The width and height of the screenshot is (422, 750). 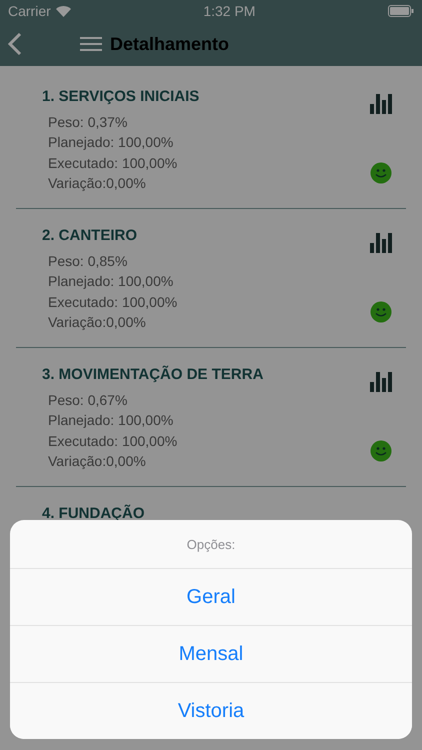 I want to click on item-title: 4. FUNDAÇÃO, so click(x=94, y=514).